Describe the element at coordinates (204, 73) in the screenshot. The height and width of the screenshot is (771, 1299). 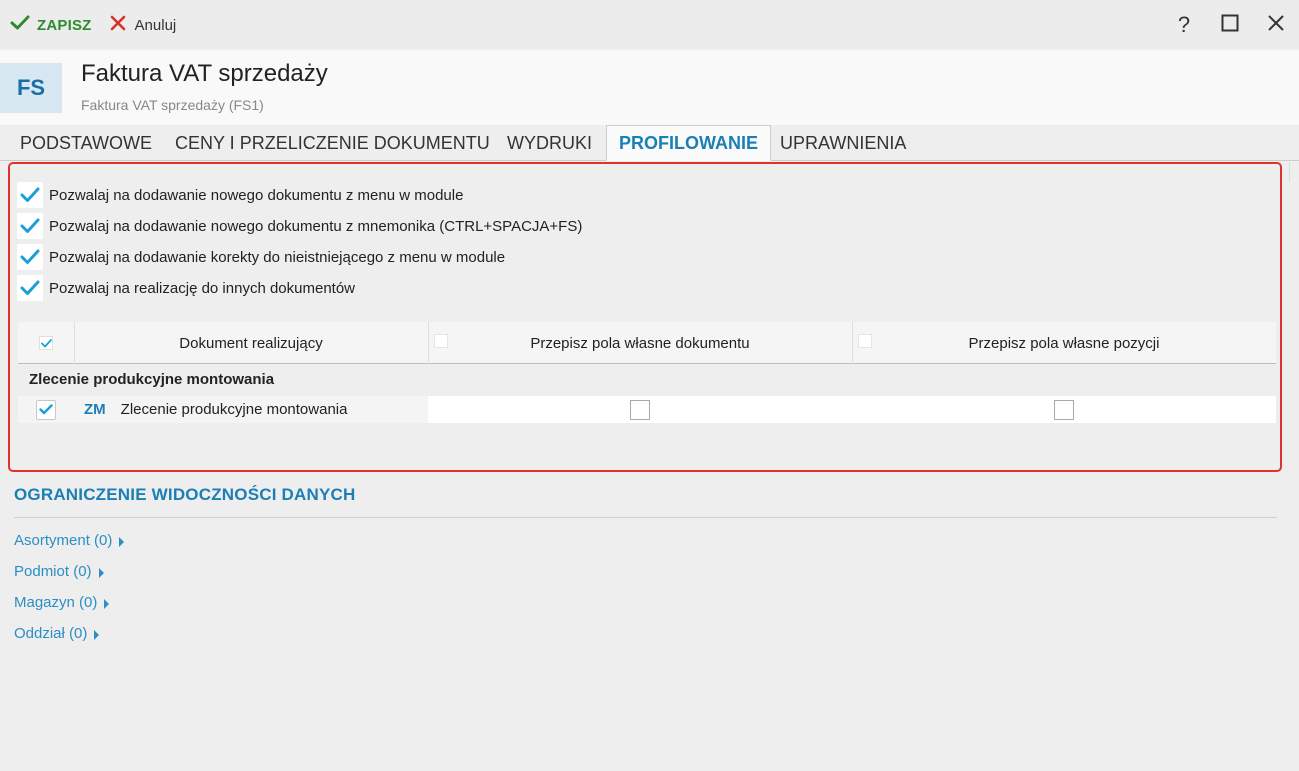
I see `page-title: Faktura VAT sprzedaży` at that location.